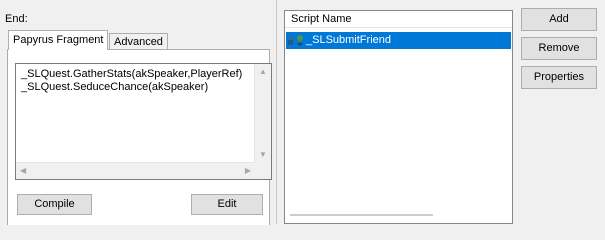 This screenshot has width=605, height=240. I want to click on scroll-down-icon: ▼, so click(263, 155).